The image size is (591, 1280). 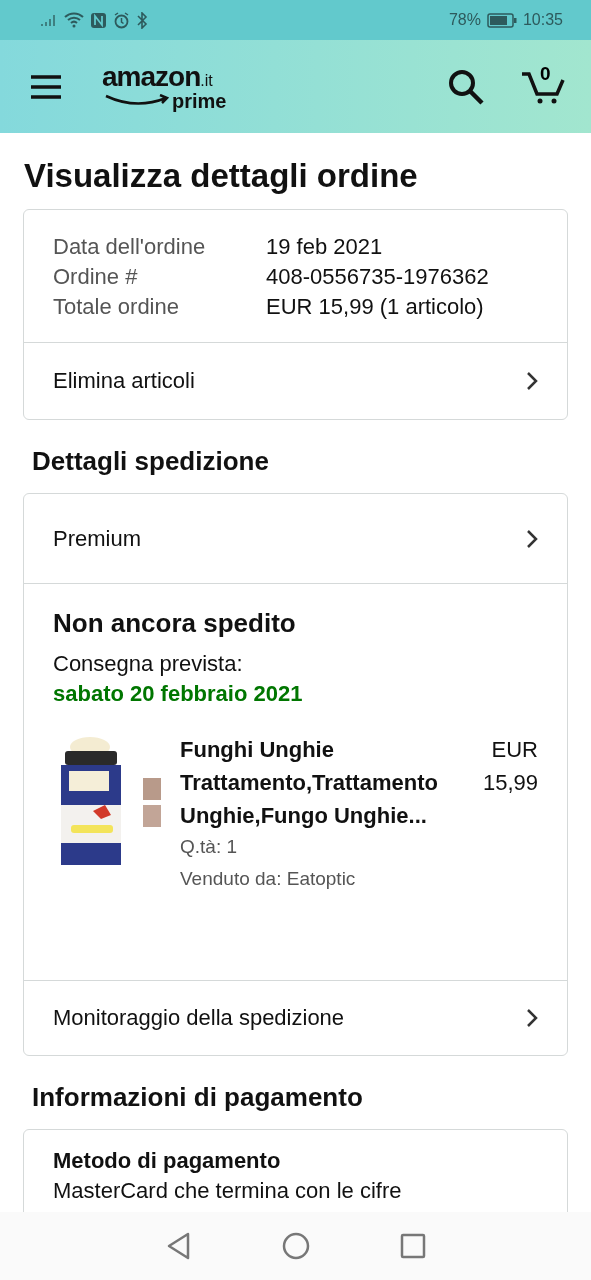 I want to click on wifi-icon, so click(x=74, y=20).